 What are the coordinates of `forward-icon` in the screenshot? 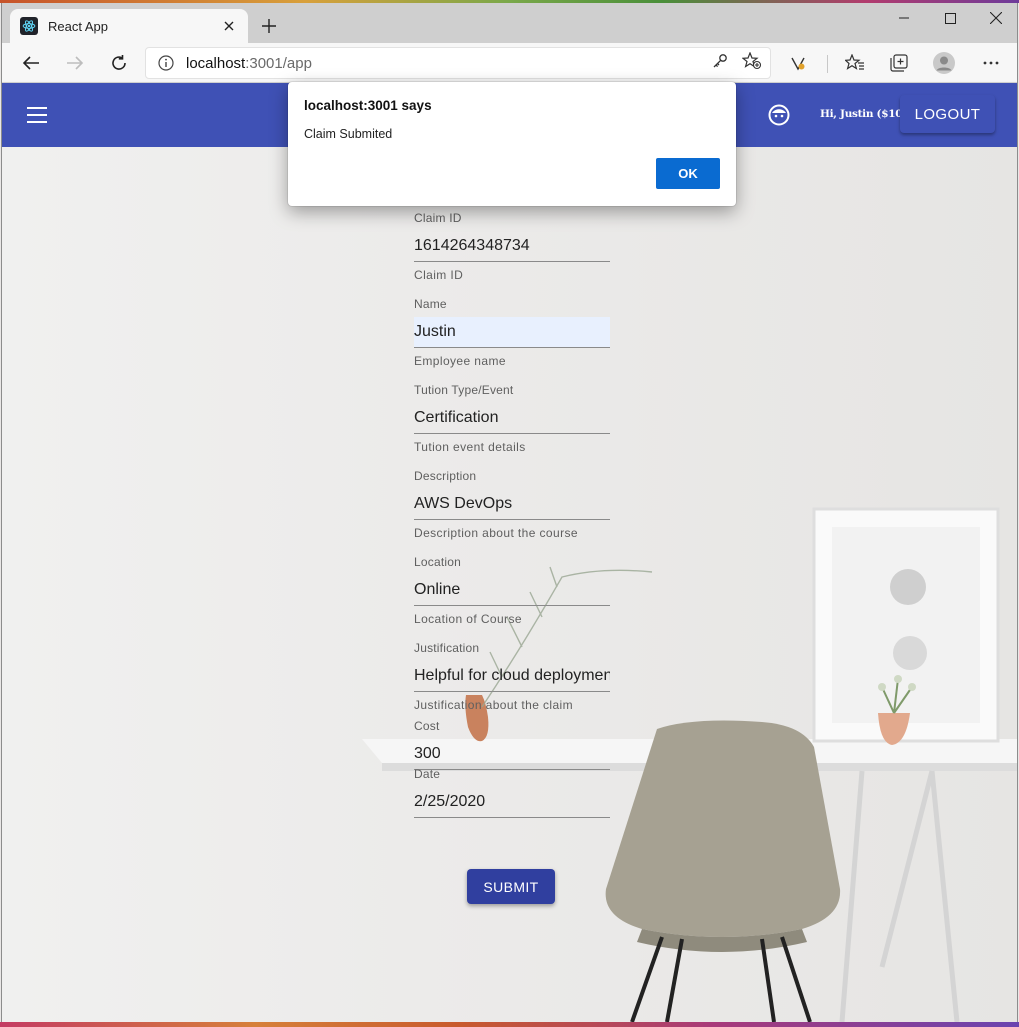 It's located at (75, 63).